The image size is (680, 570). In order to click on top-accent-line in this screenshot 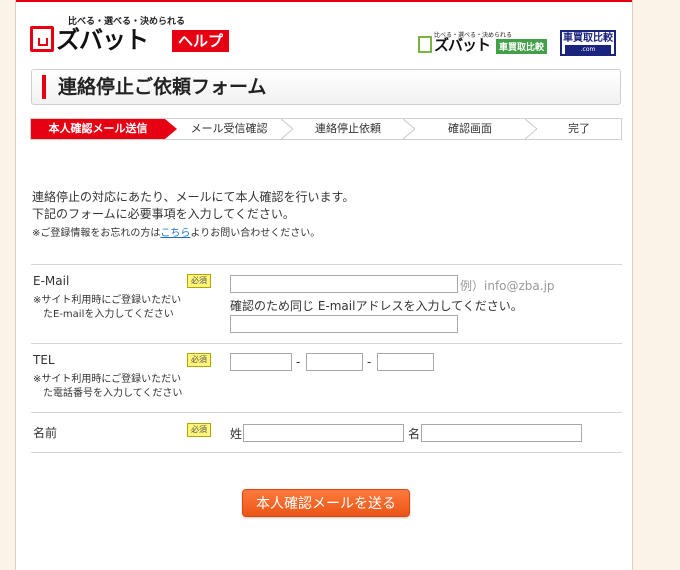, I will do `click(324, 1)`.